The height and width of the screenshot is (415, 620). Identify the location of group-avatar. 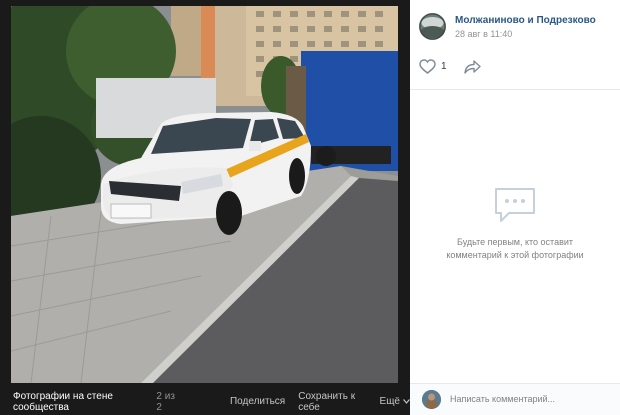
(432, 26).